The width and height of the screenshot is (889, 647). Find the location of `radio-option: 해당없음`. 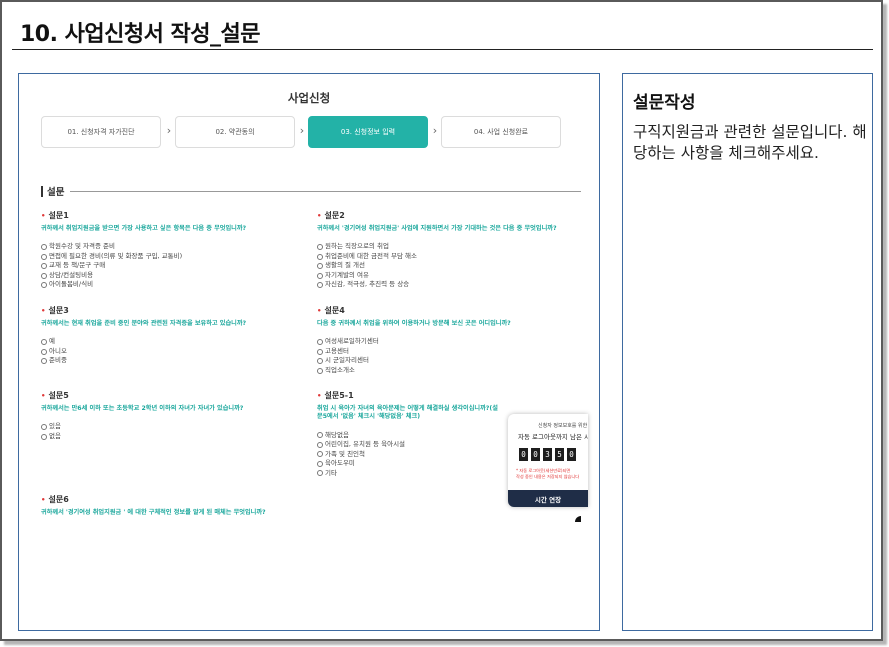

radio-option: 해당없음 is located at coordinates (409, 436).